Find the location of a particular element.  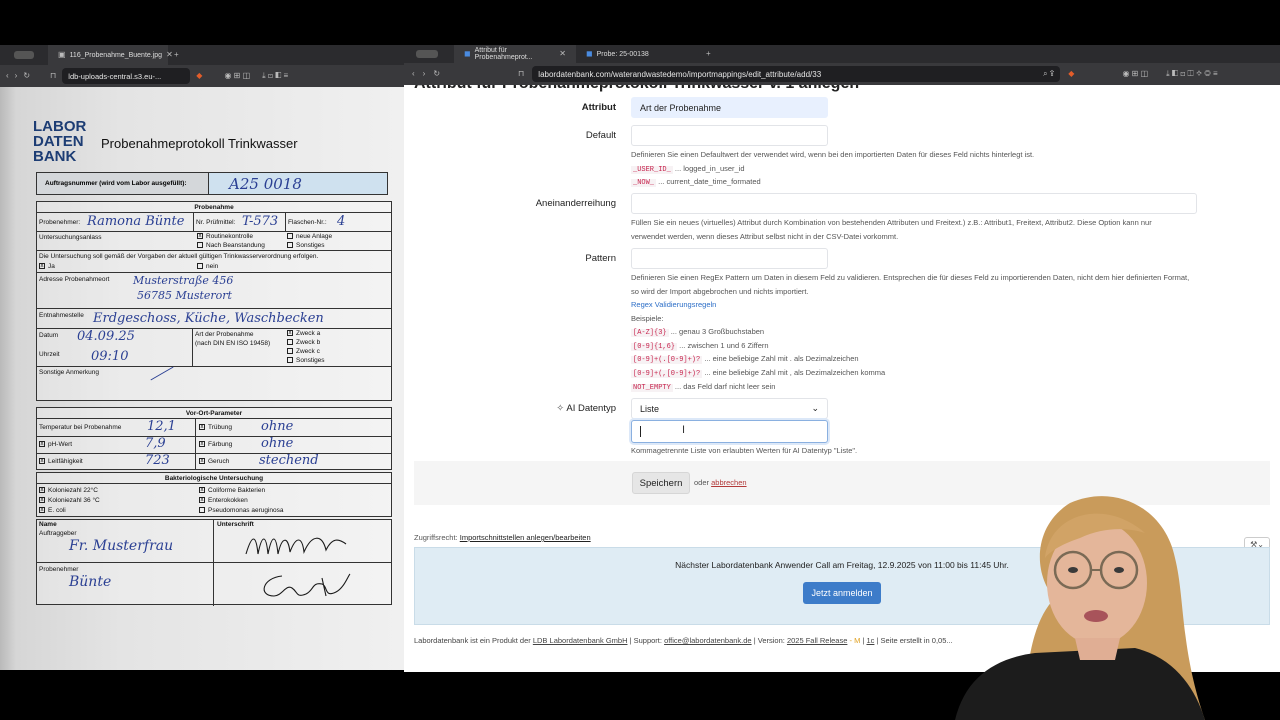

auftrag-value: A25 0018 is located at coordinates (298, 183).